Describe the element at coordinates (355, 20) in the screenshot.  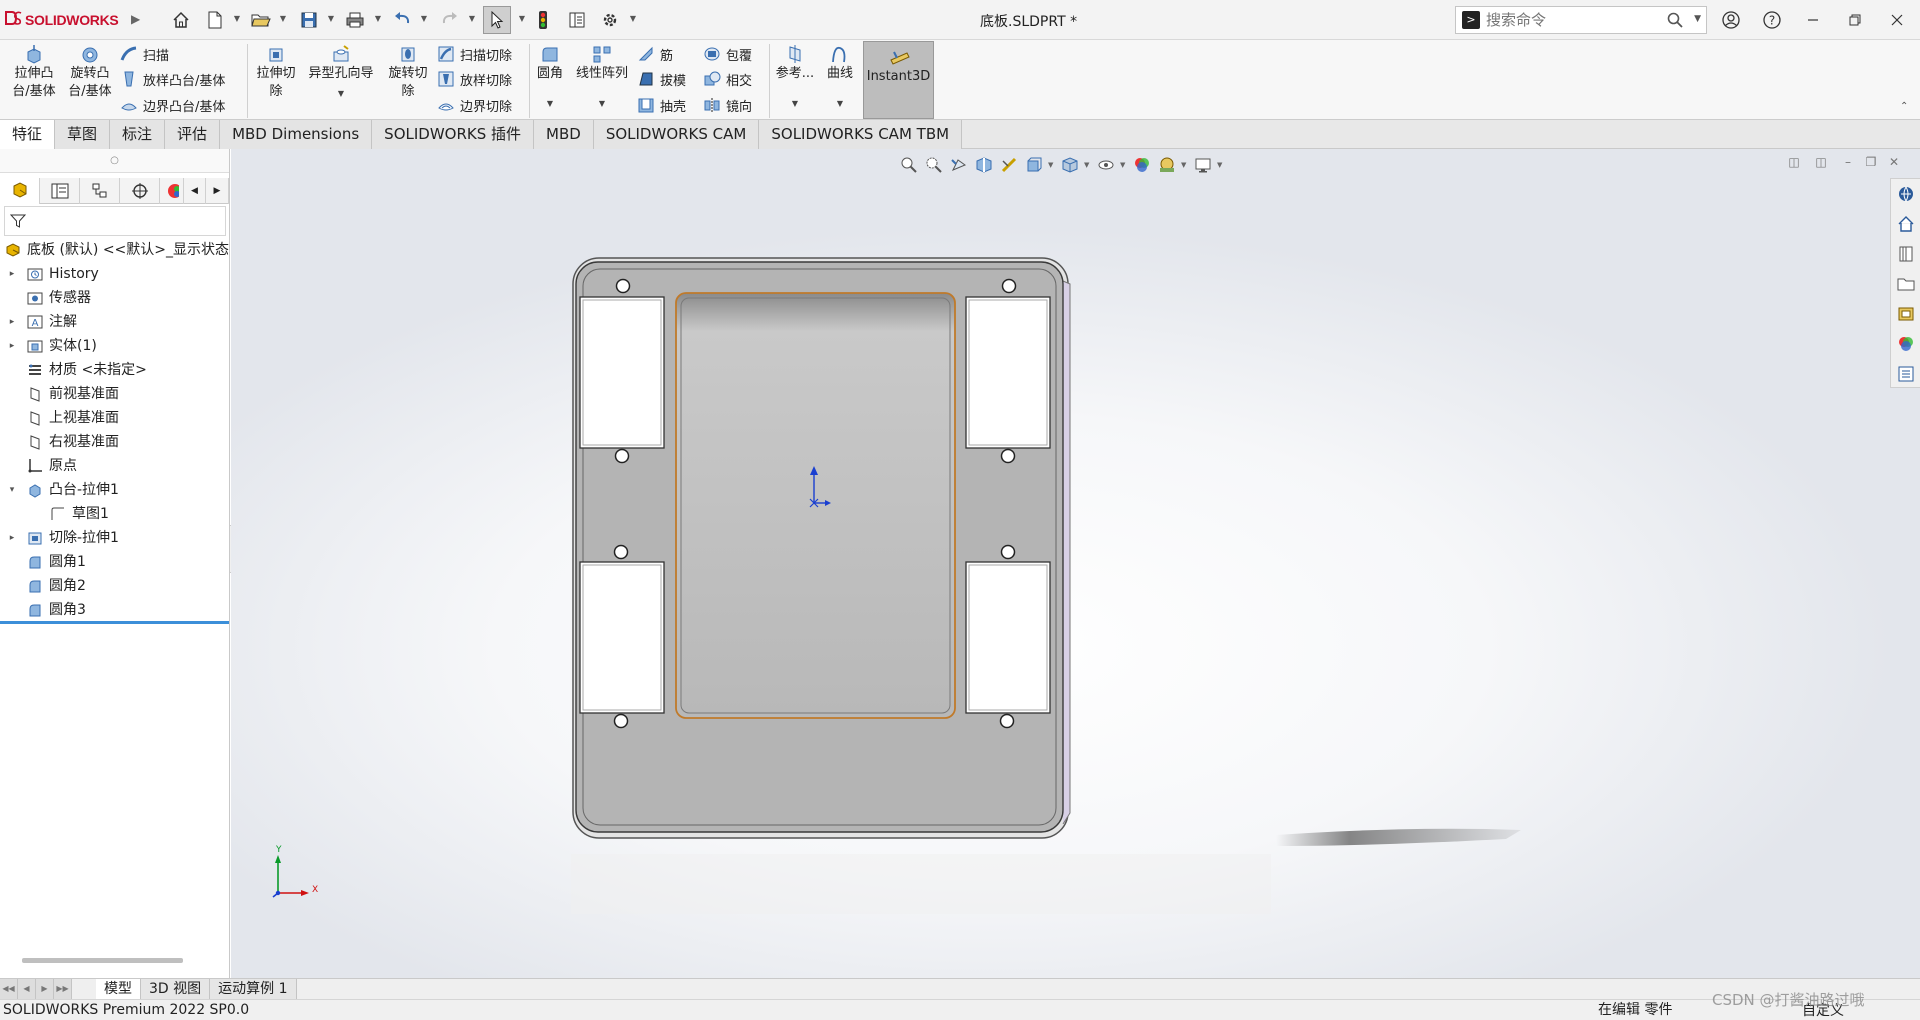
I see `print-icon` at that location.